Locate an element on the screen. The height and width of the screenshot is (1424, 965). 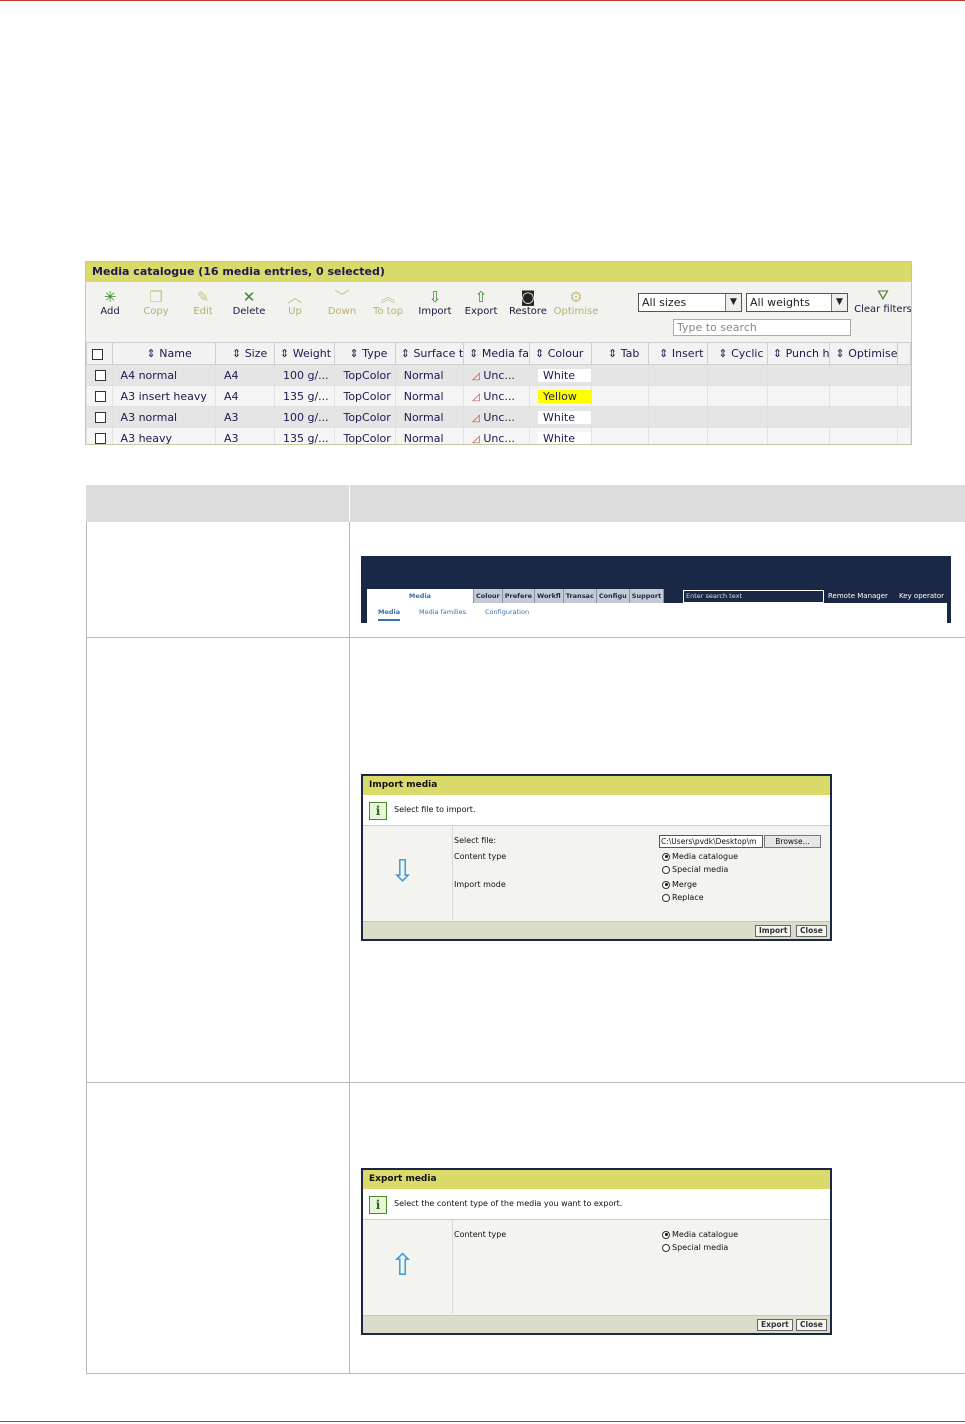
nav-search-input: Enter search text is located at coordinates (753, 596).